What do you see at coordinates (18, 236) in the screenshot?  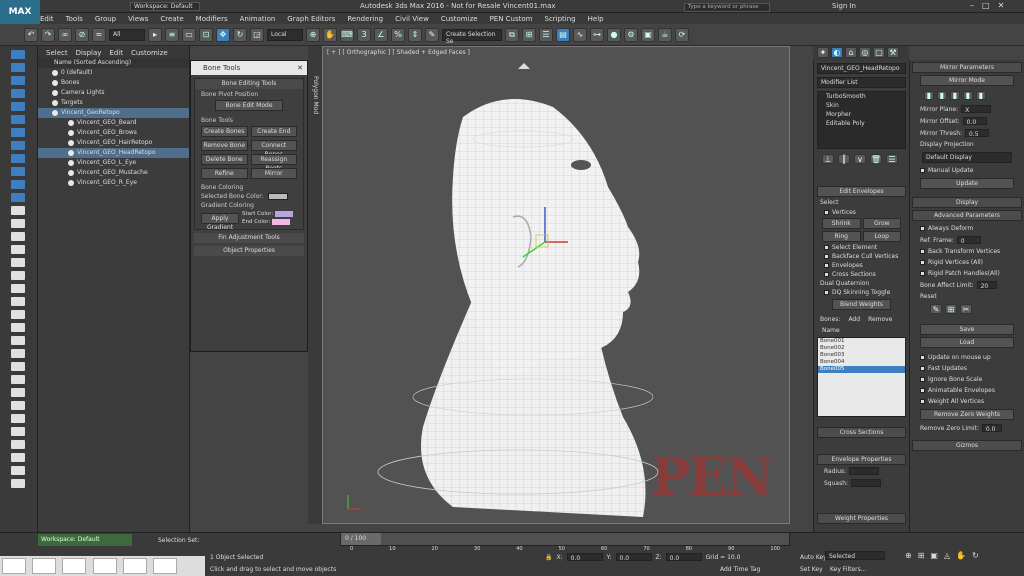 I see `display-invert-icon` at bounding box center [18, 236].